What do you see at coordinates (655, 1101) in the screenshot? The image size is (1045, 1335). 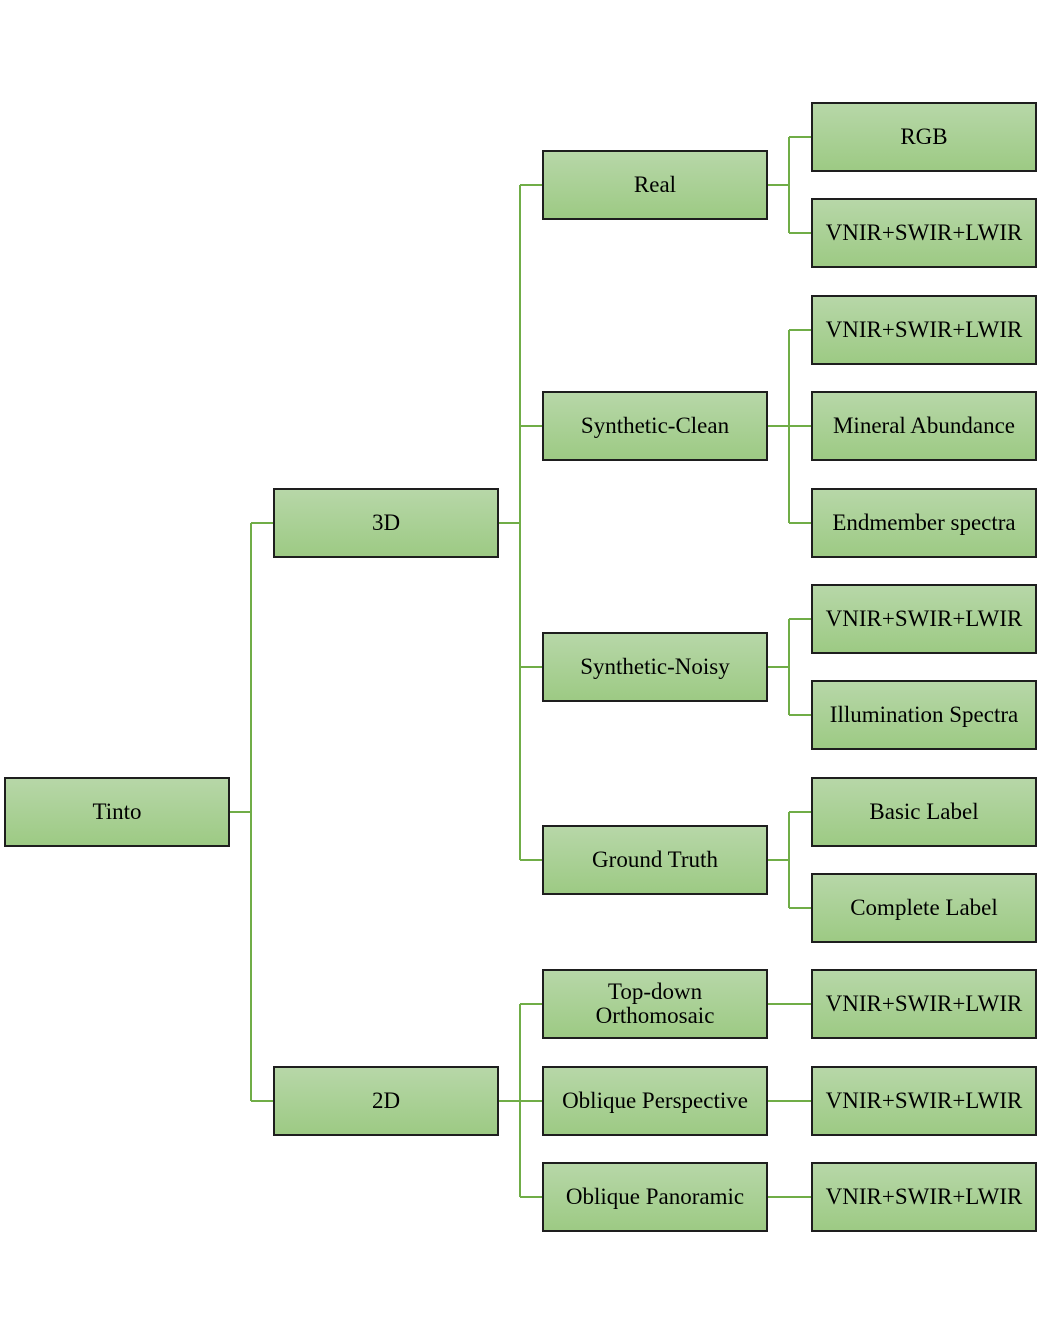 I see `category-node: Oblique Perspective` at bounding box center [655, 1101].